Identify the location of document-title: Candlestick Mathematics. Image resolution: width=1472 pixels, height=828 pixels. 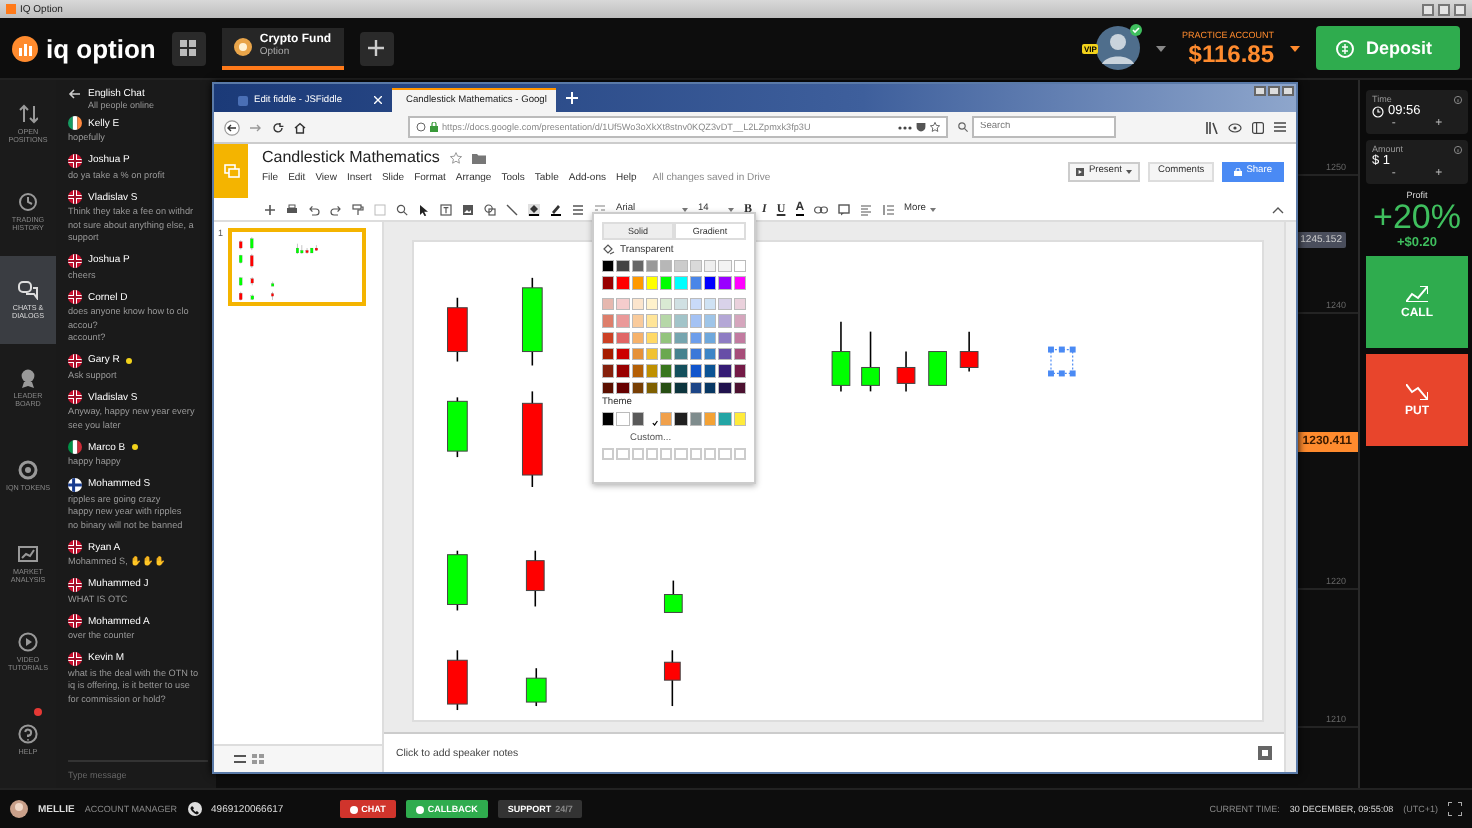
(351, 157).